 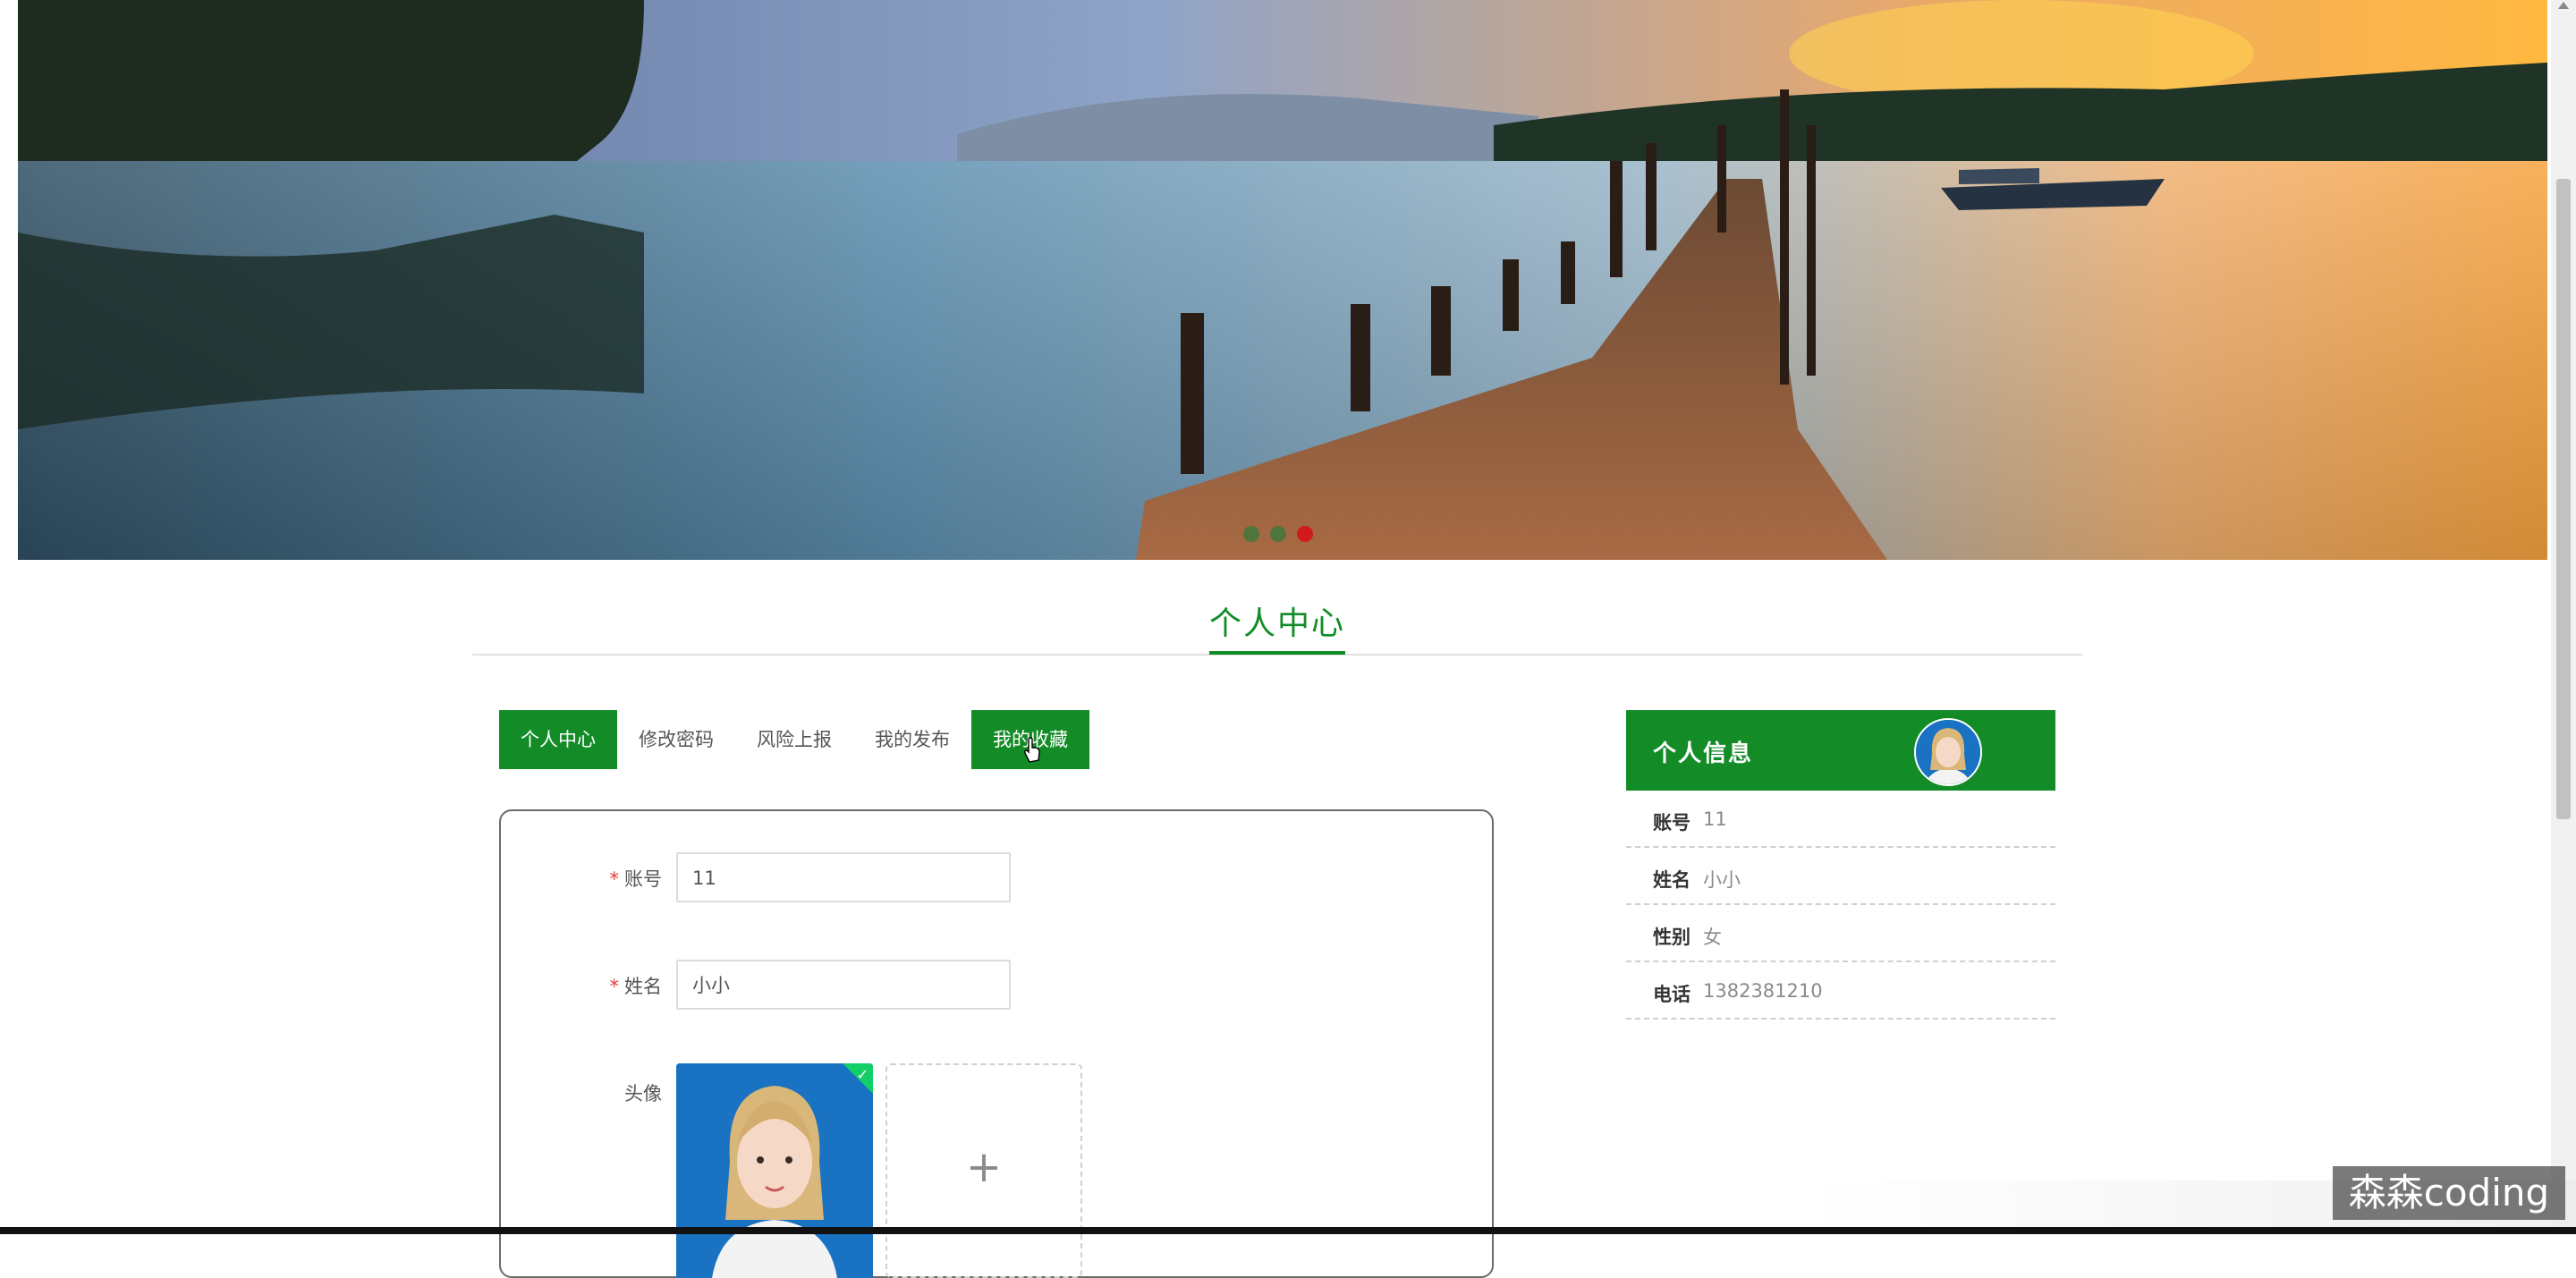 I want to click on info-key: 性别, so click(x=1671, y=937).